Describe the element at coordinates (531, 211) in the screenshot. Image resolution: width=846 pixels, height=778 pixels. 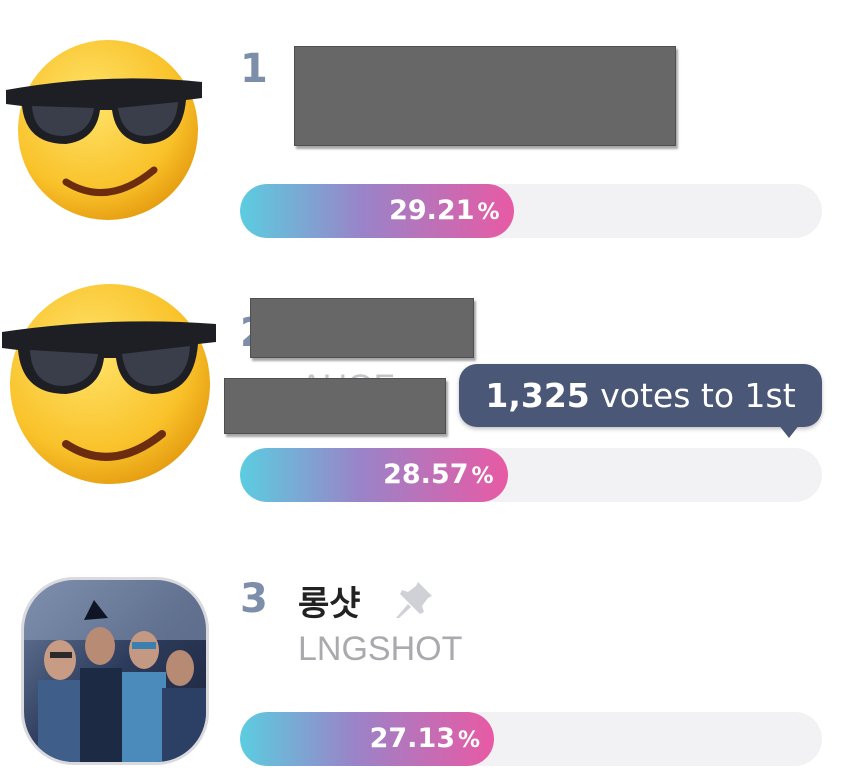
I see `vote-bar: 29.21%` at that location.